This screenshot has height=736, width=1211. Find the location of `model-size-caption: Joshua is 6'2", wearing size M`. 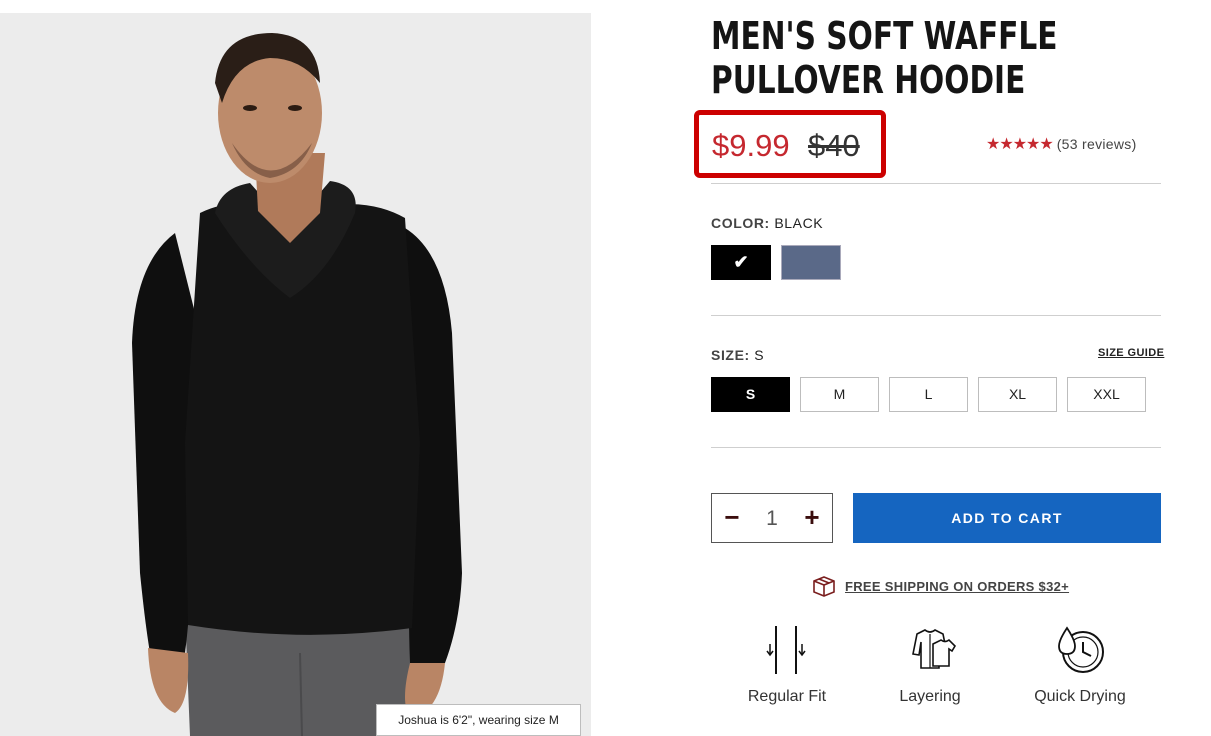

model-size-caption: Joshua is 6'2", wearing size M is located at coordinates (478, 720).